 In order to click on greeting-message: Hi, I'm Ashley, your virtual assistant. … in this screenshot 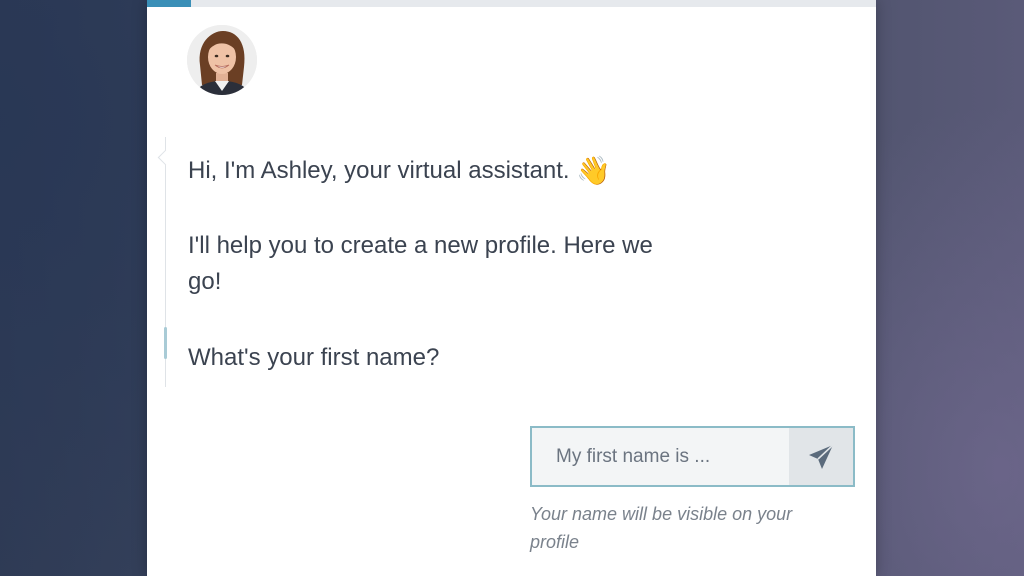, I will do `click(399, 171)`.